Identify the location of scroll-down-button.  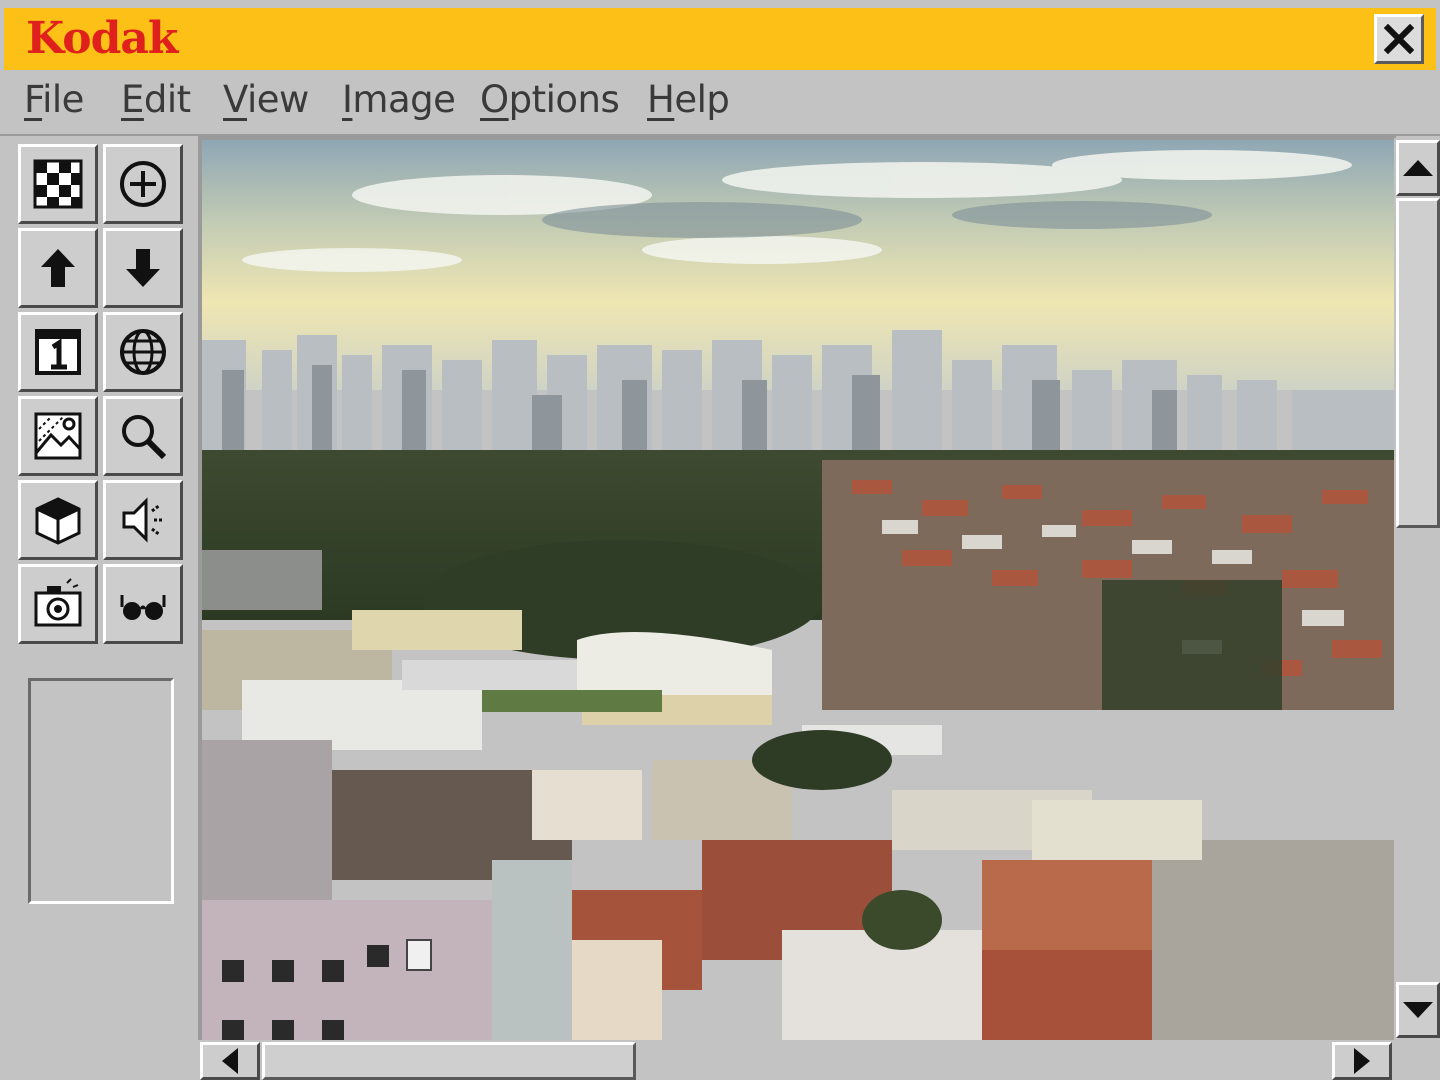
(1418, 1010).